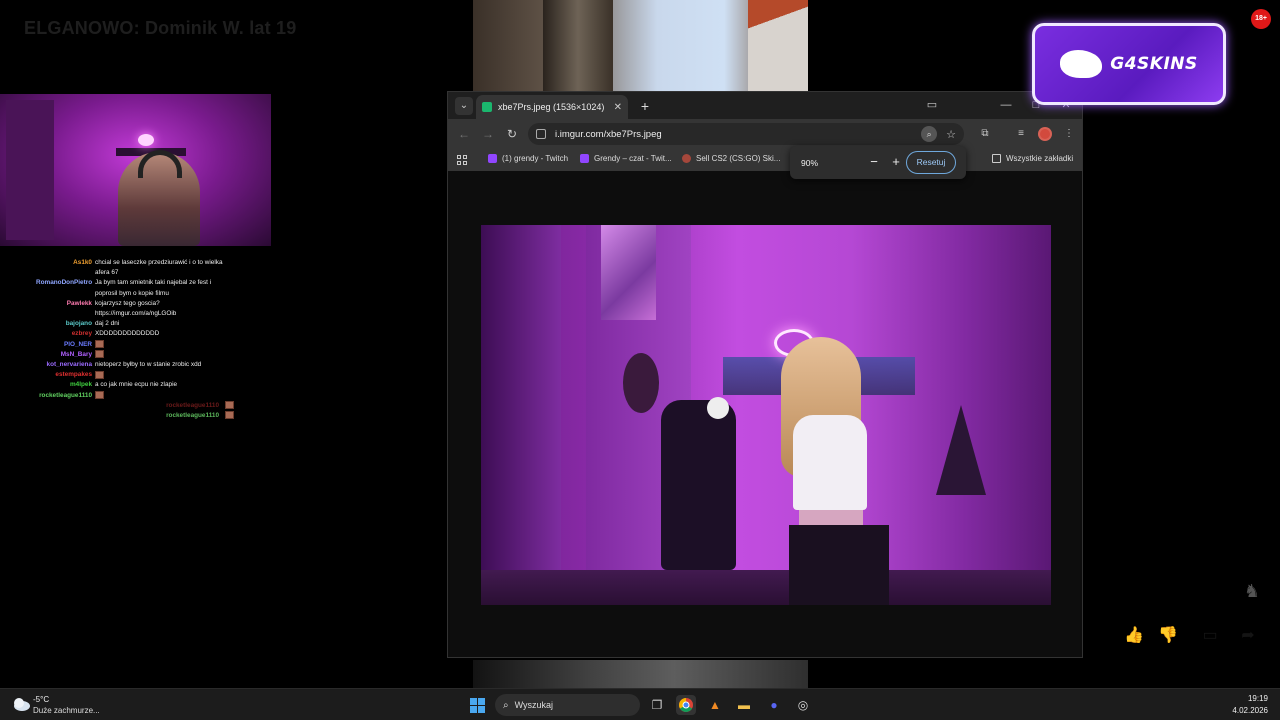 Image resolution: width=1280 pixels, height=720 pixels. I want to click on folder-icon, so click(996, 158).